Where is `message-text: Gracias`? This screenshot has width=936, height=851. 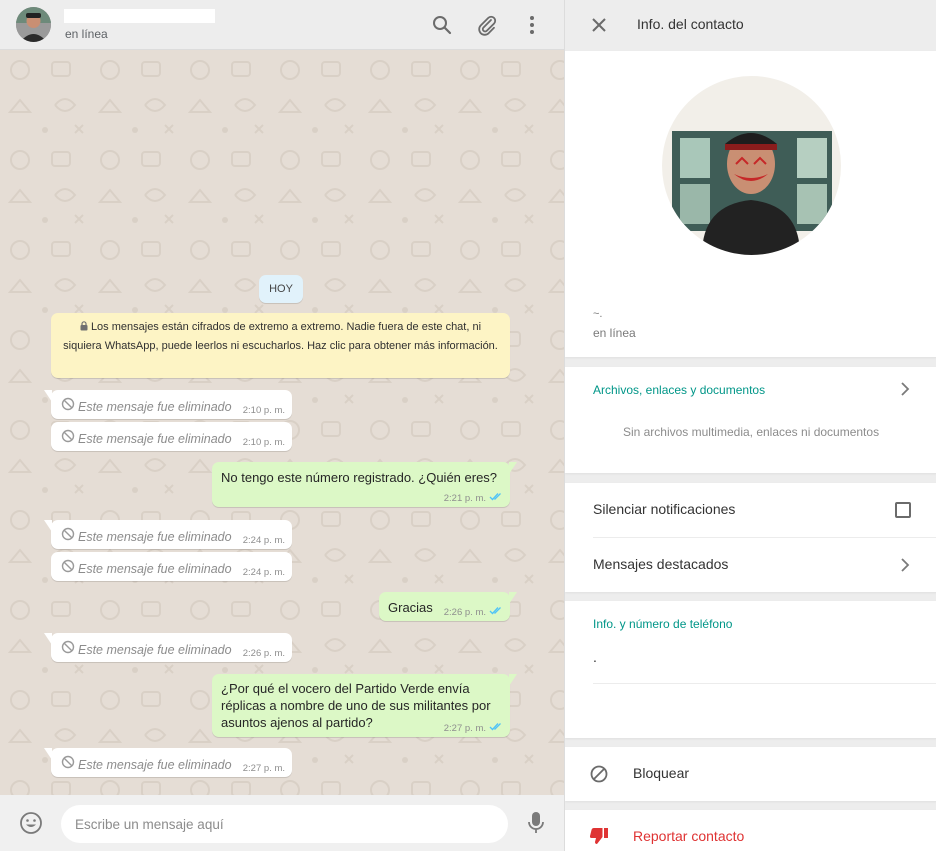
message-text: Gracias is located at coordinates (410, 607).